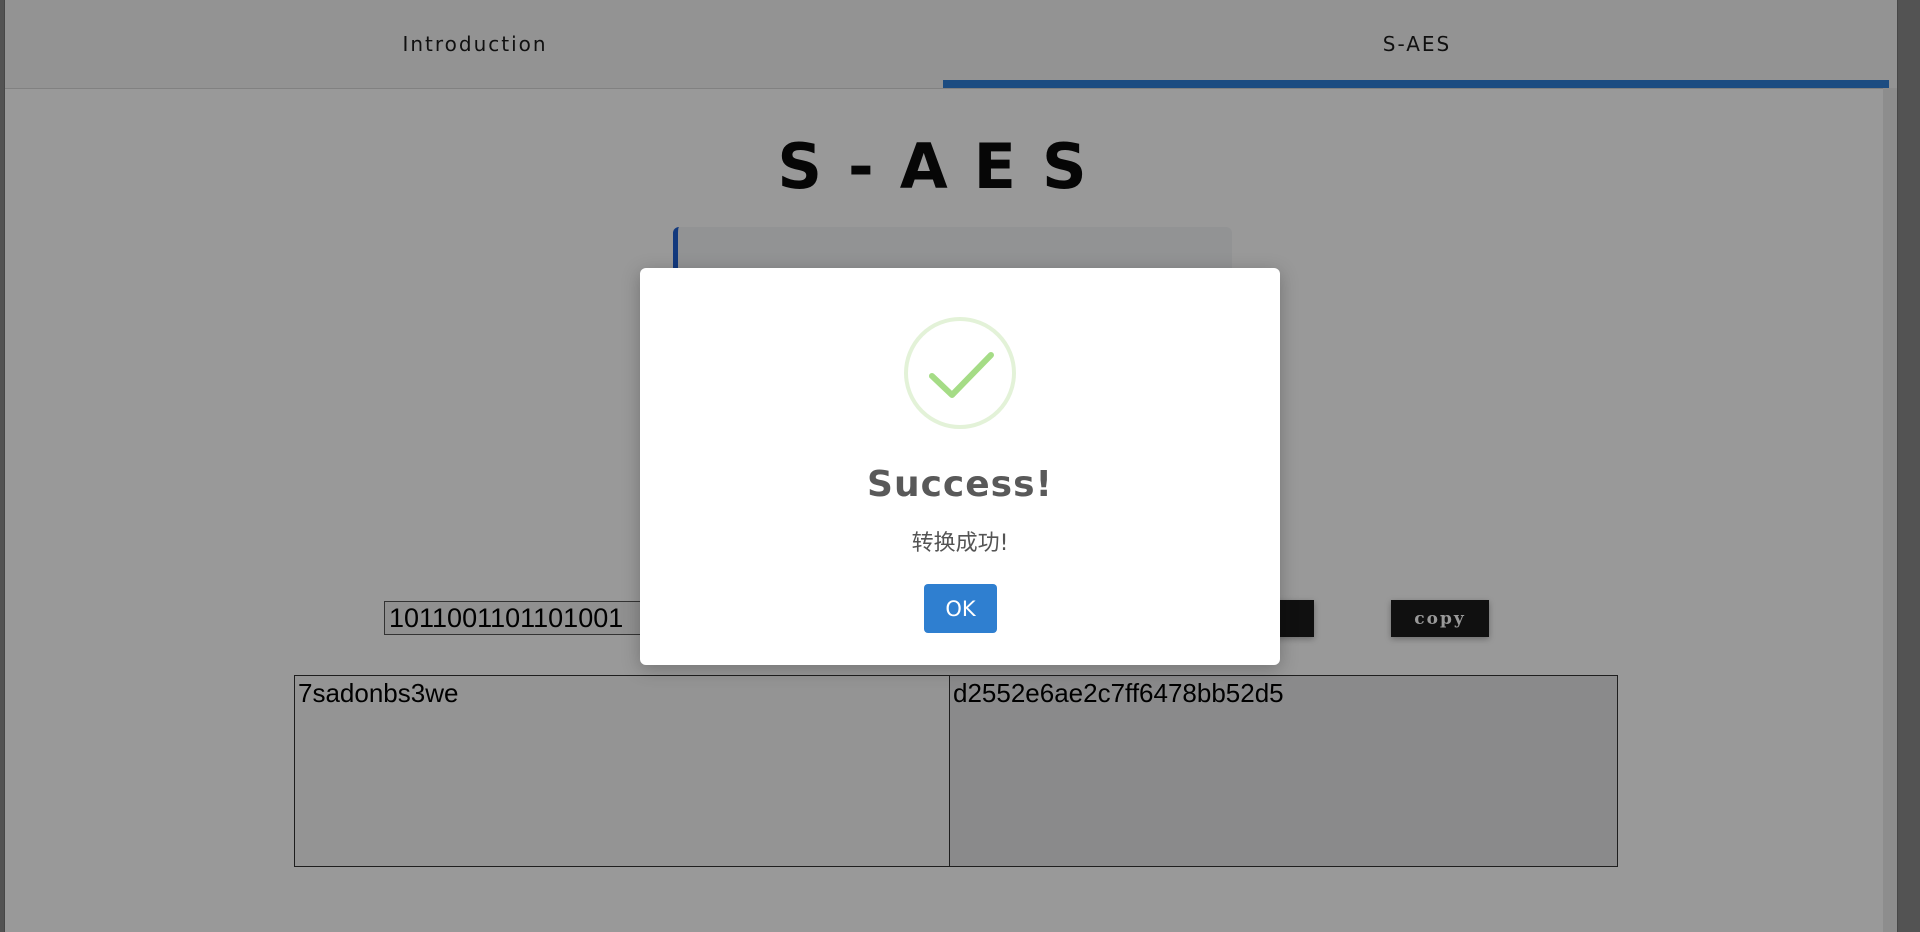  I want to click on dialog-title: Success!, so click(960, 484).